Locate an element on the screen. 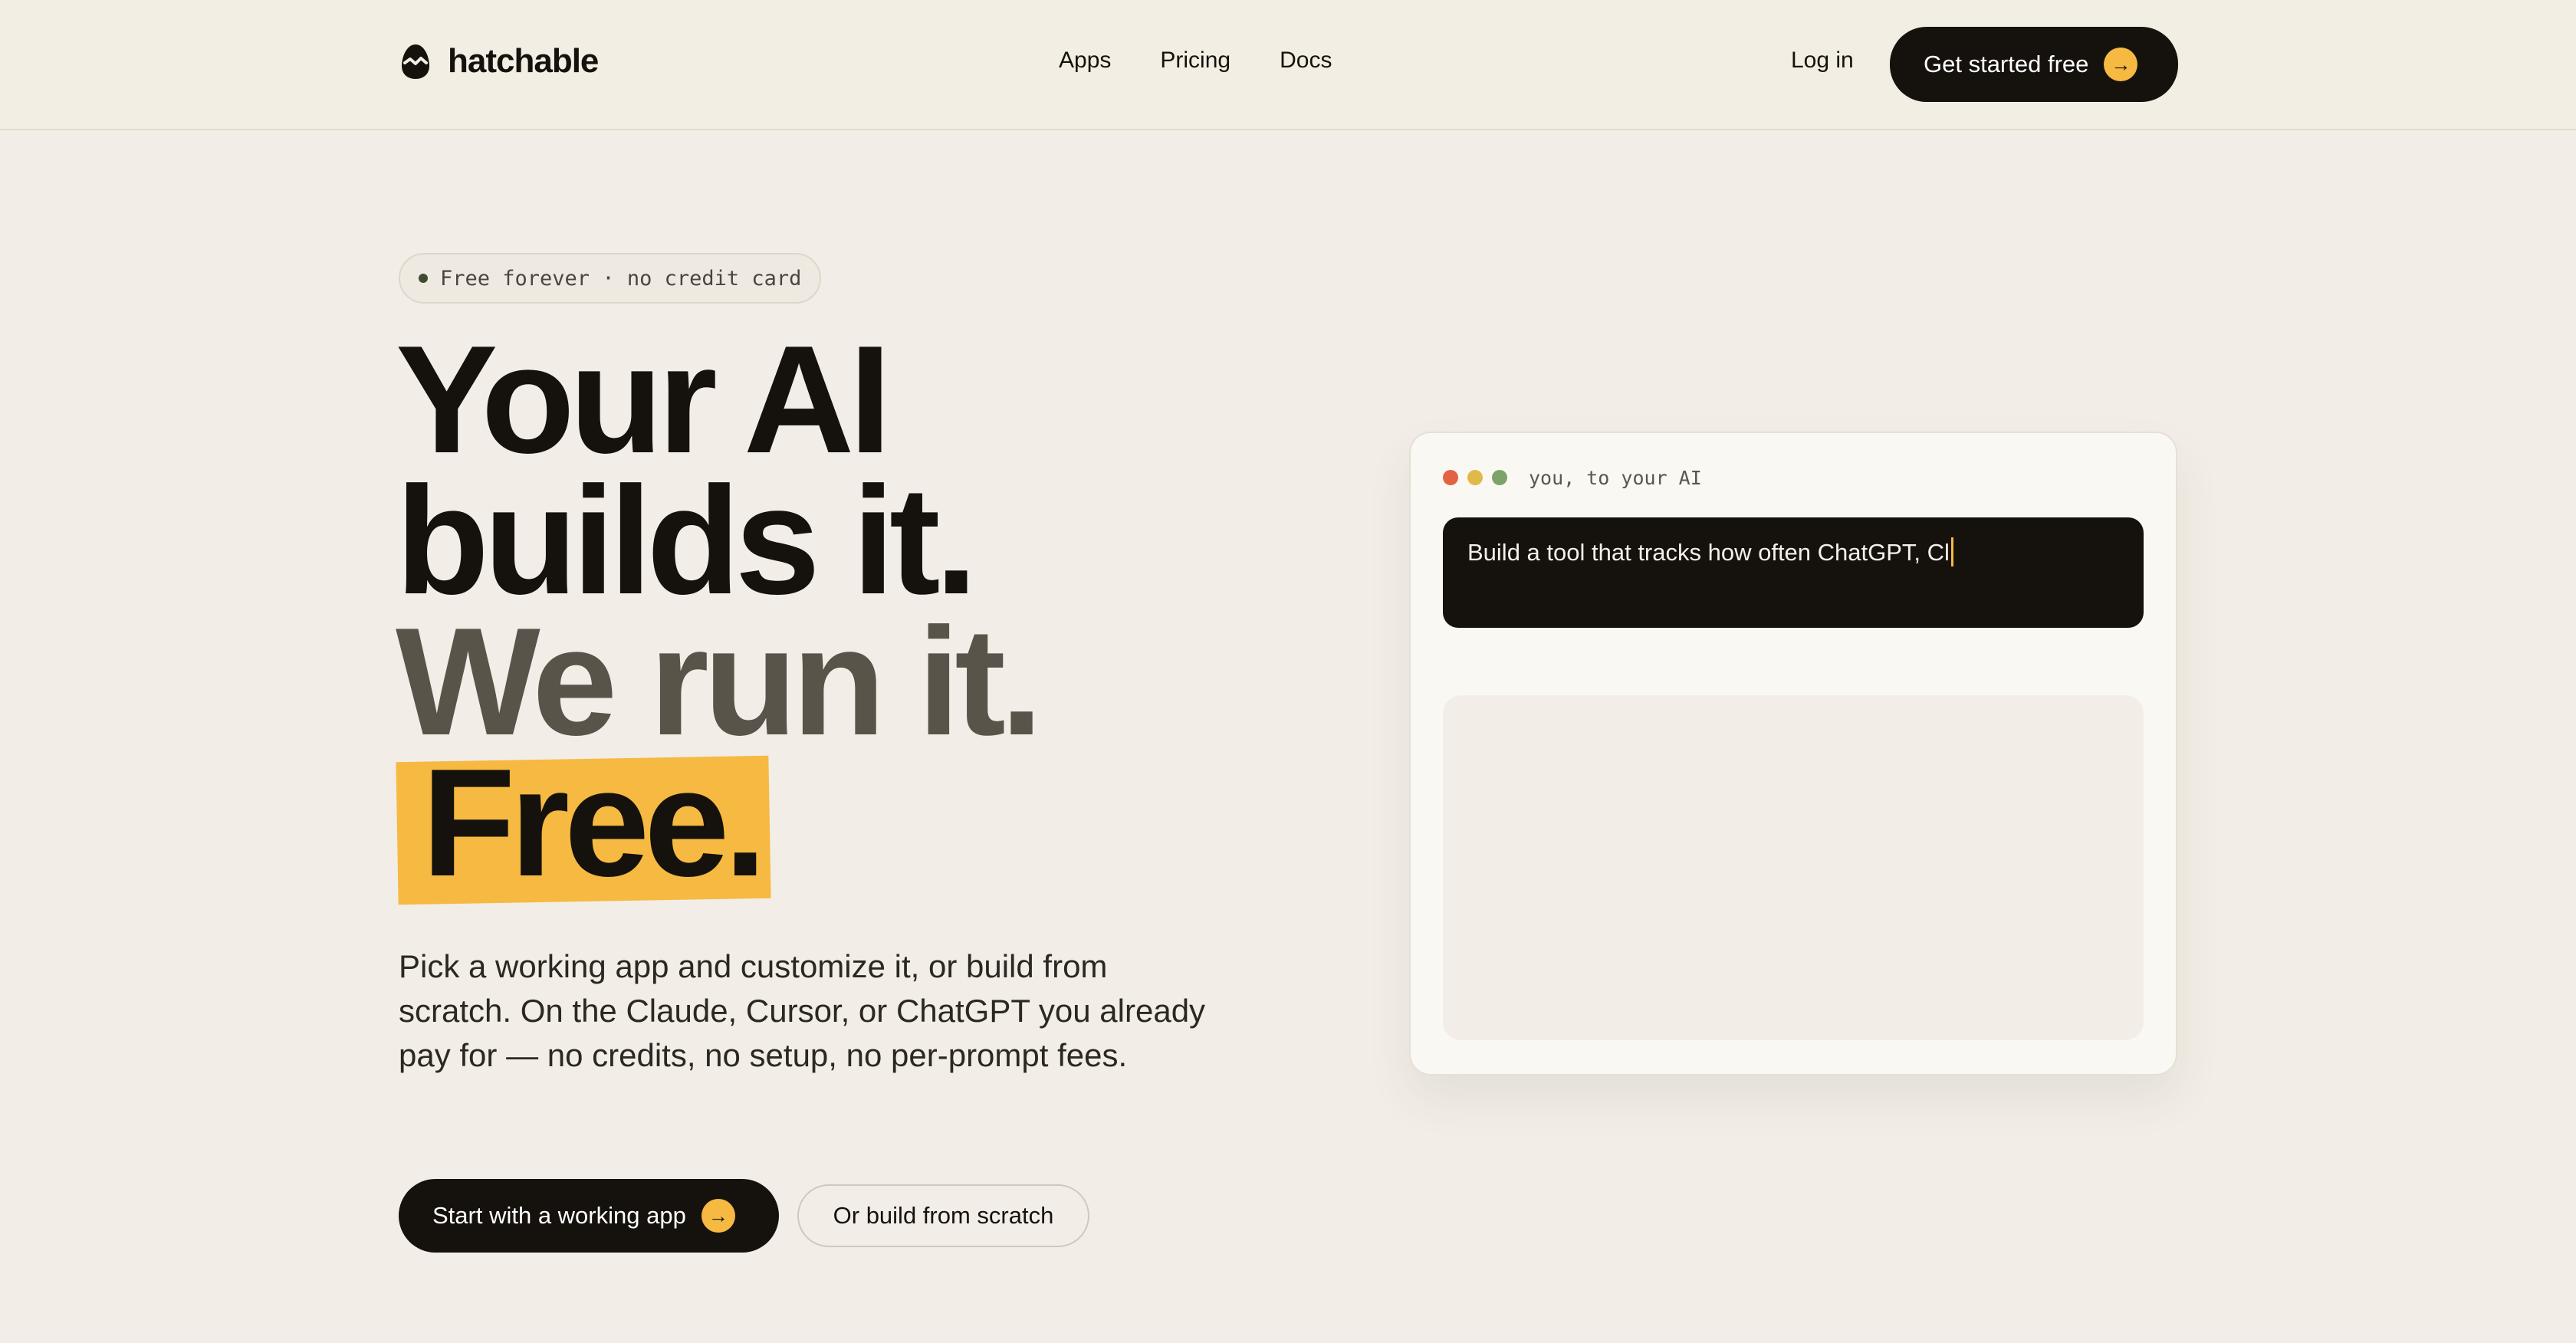  headline-line-3: We run it. is located at coordinates (720, 681).